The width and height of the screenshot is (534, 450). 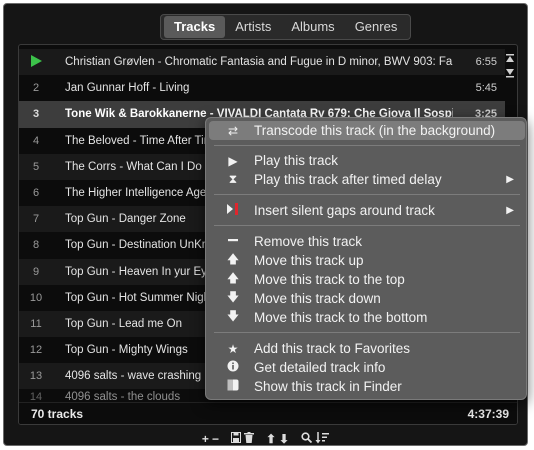 I want to click on move-up-button: ⬆, so click(x=271, y=439).